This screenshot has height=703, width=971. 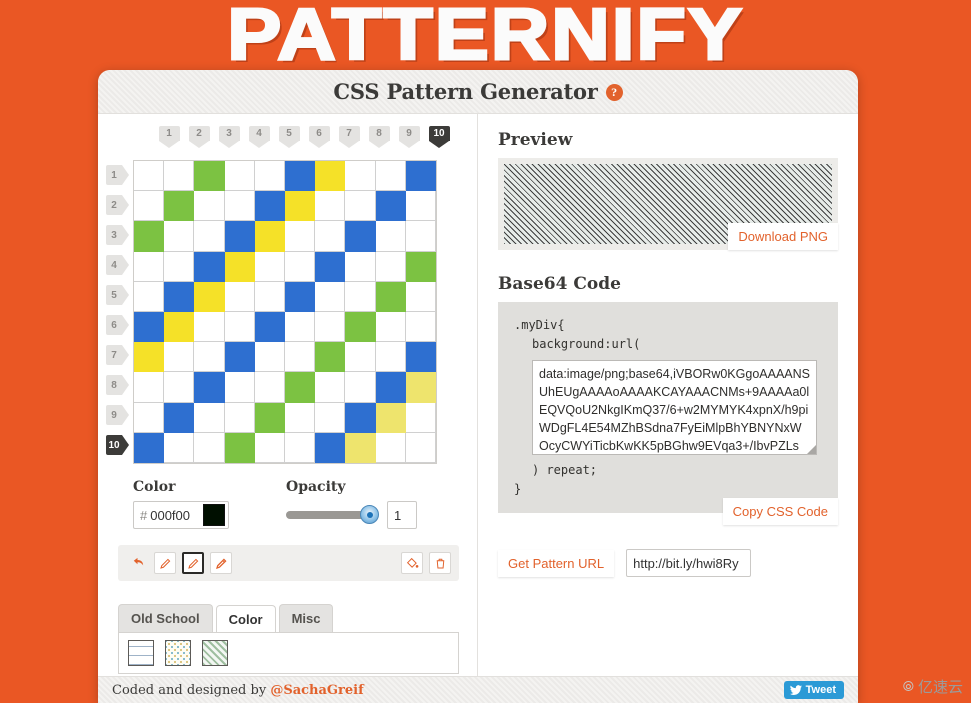 I want to click on grid-row-header-9: 9, so click(x=117, y=415).